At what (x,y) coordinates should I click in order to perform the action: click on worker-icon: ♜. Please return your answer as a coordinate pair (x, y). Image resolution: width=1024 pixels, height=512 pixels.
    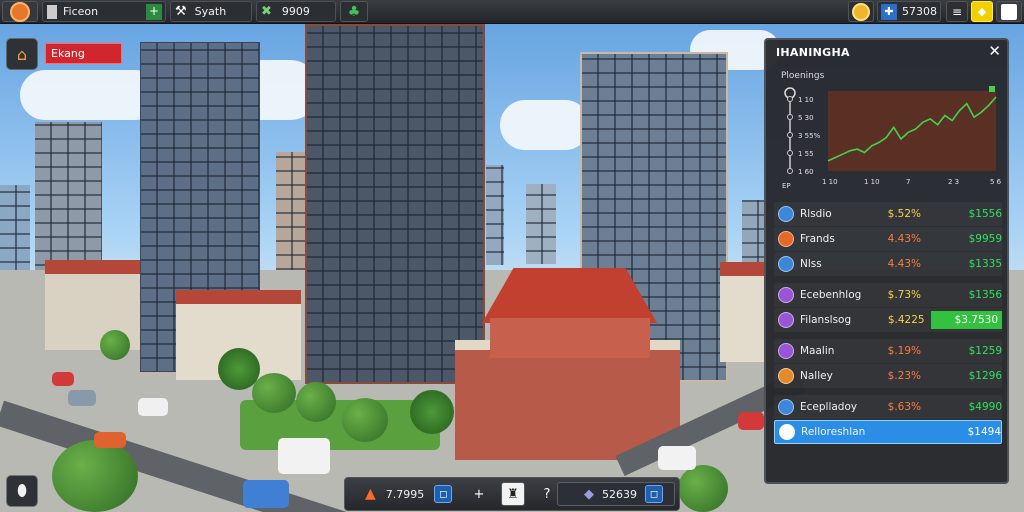
    Looking at the image, I should click on (513, 494).